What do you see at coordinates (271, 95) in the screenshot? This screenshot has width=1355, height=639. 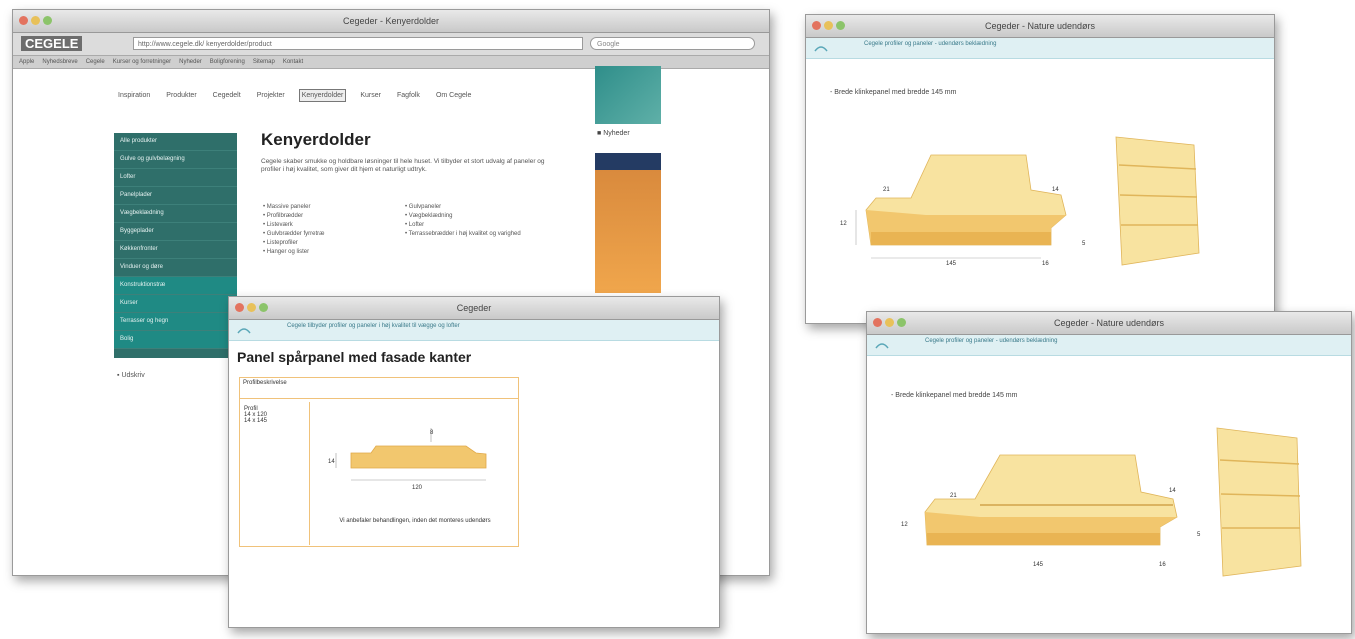 I see `nav-item: Projekter` at bounding box center [271, 95].